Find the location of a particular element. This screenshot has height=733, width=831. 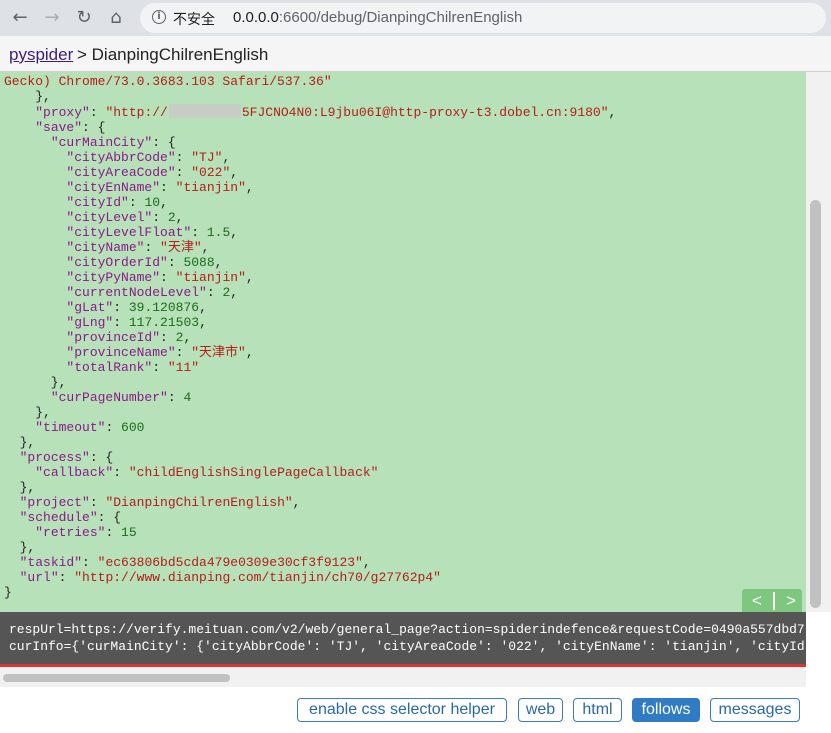

json-value: 15 is located at coordinates (129, 532).